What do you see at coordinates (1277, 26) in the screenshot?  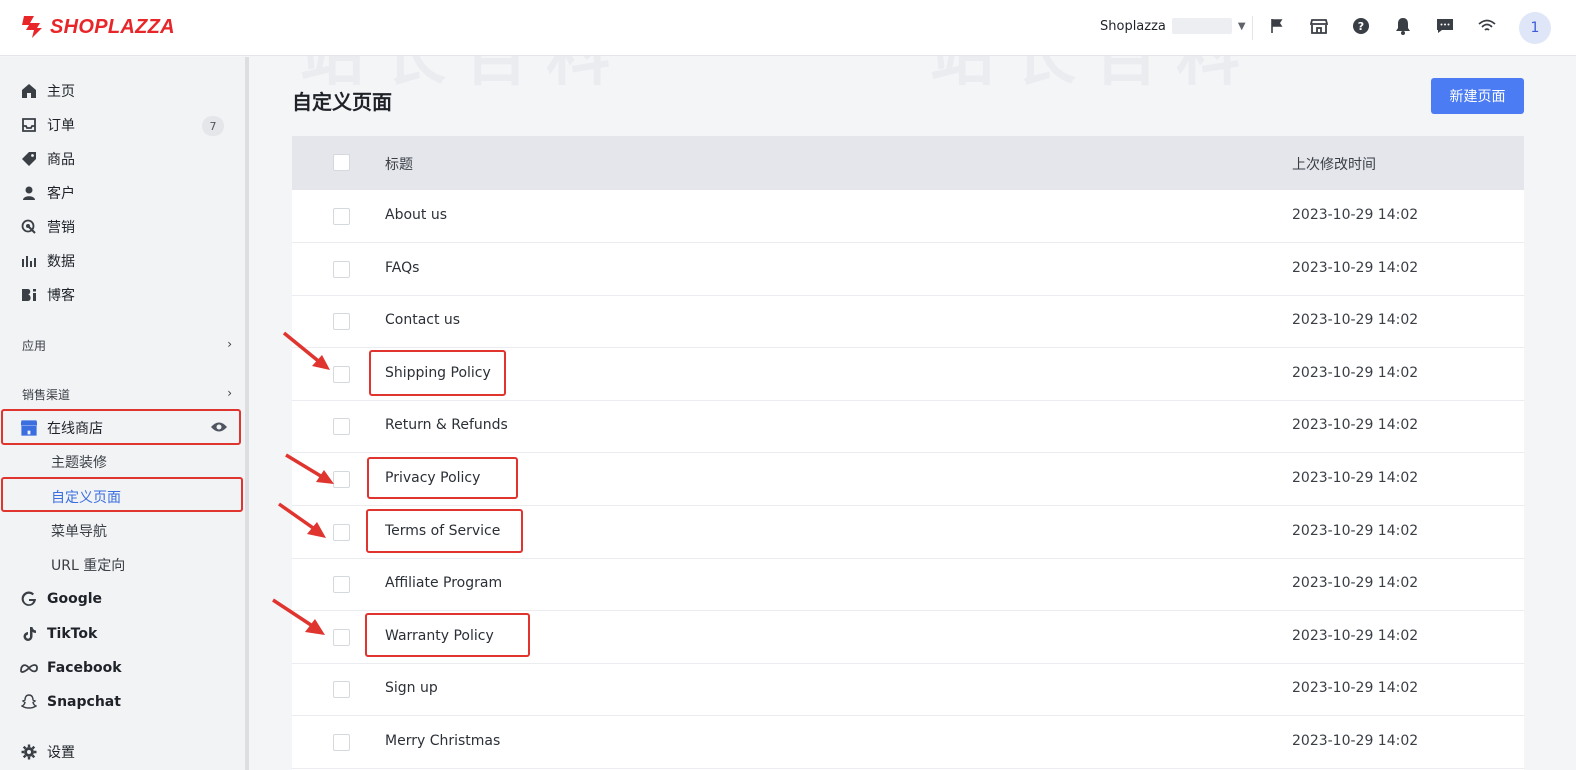 I see `flag-icon` at bounding box center [1277, 26].